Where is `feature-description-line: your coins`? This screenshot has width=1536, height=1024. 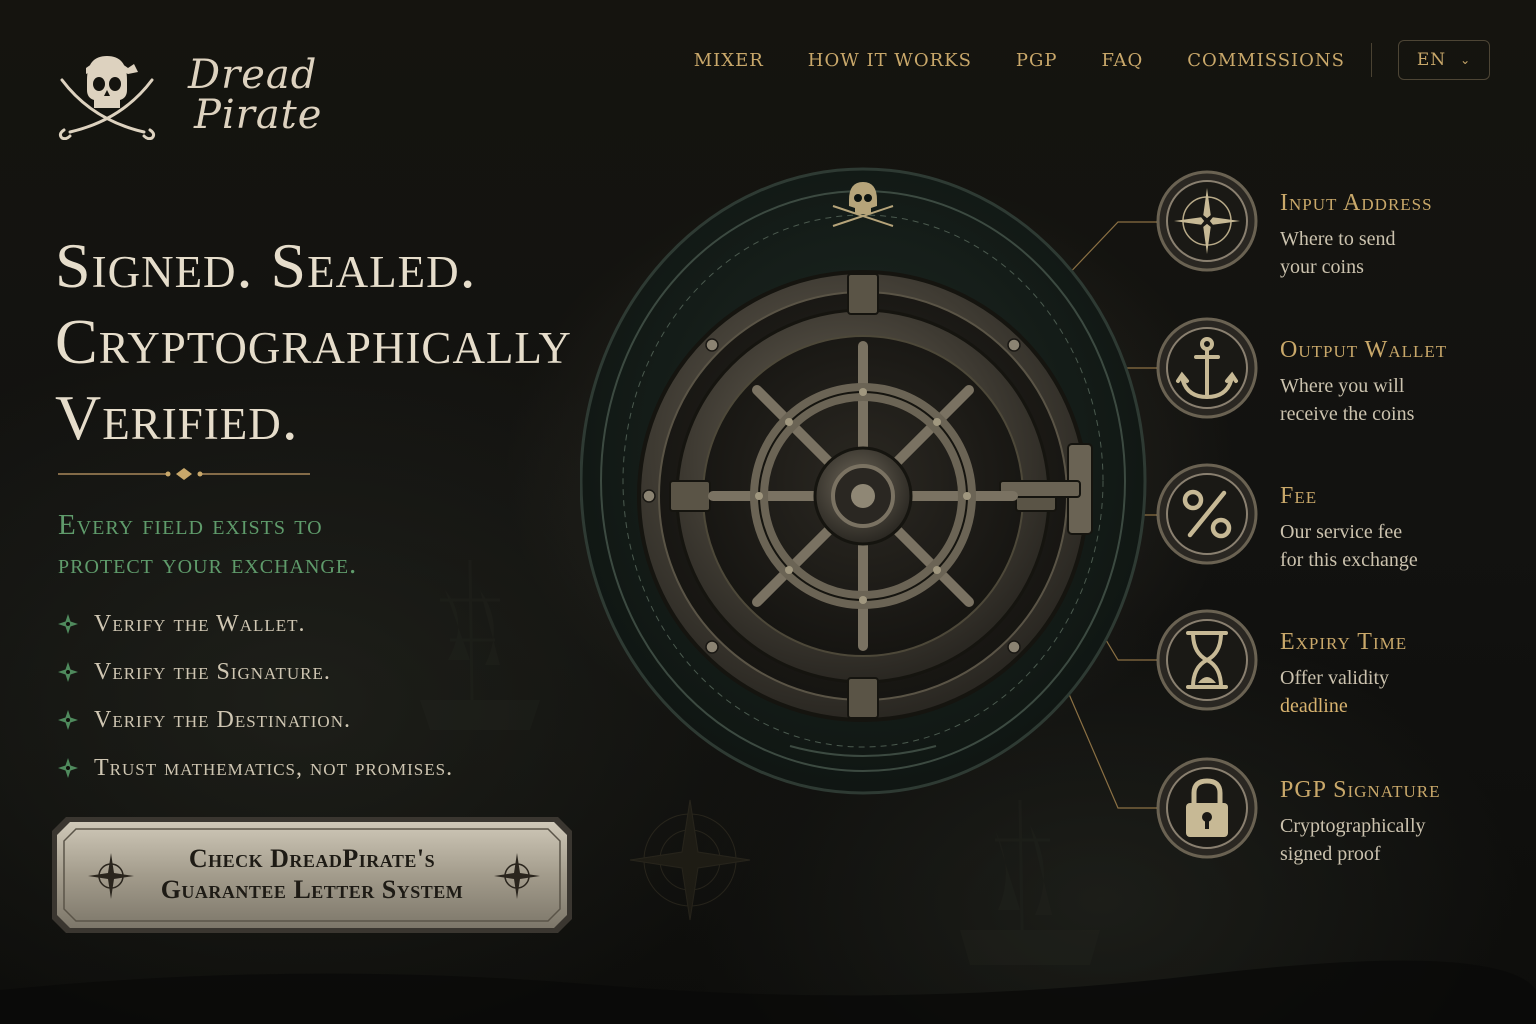 feature-description-line: your coins is located at coordinates (1322, 267).